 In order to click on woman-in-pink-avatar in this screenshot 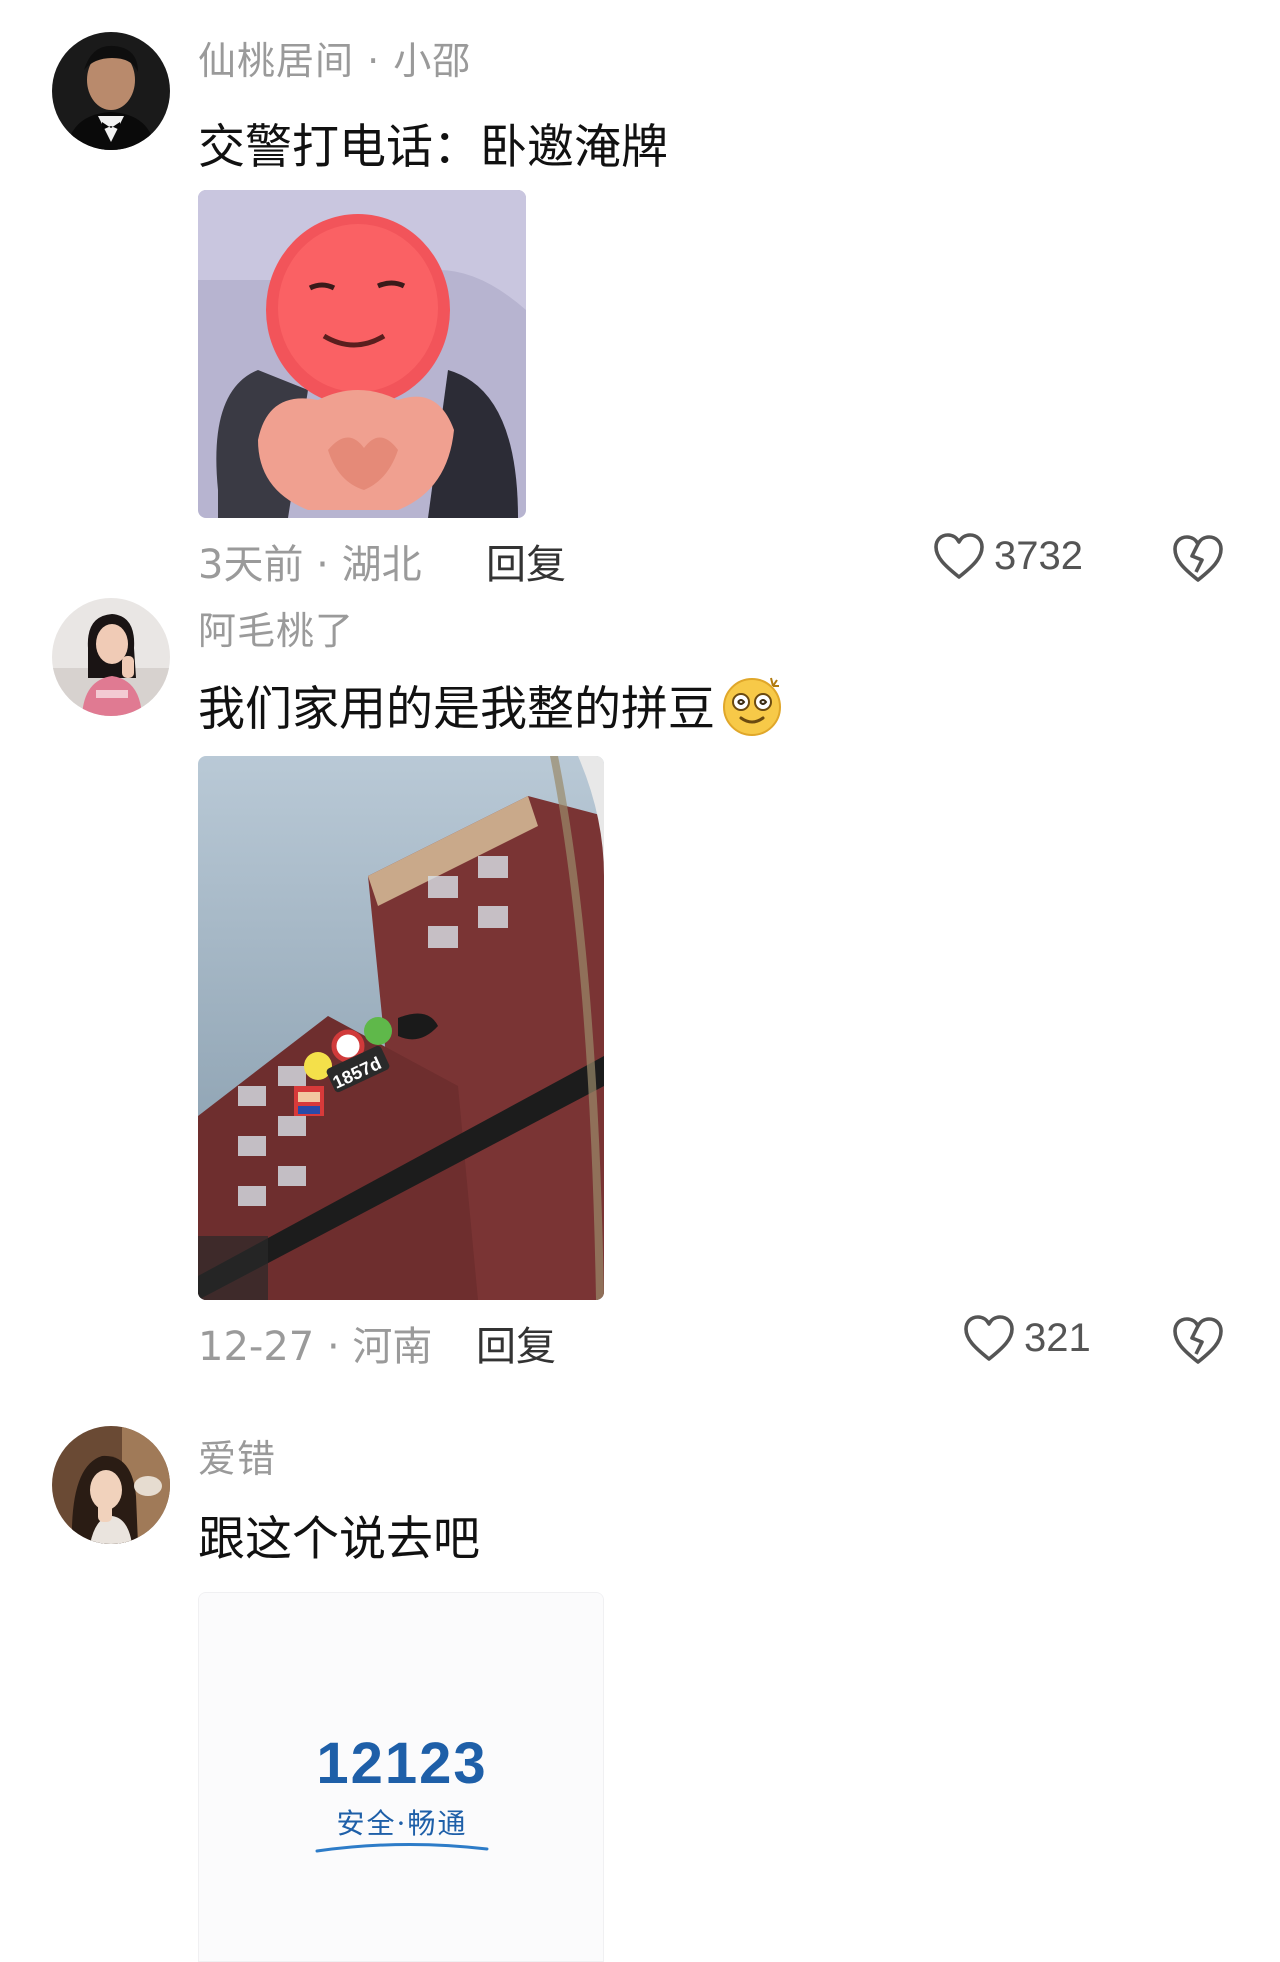, I will do `click(111, 657)`.